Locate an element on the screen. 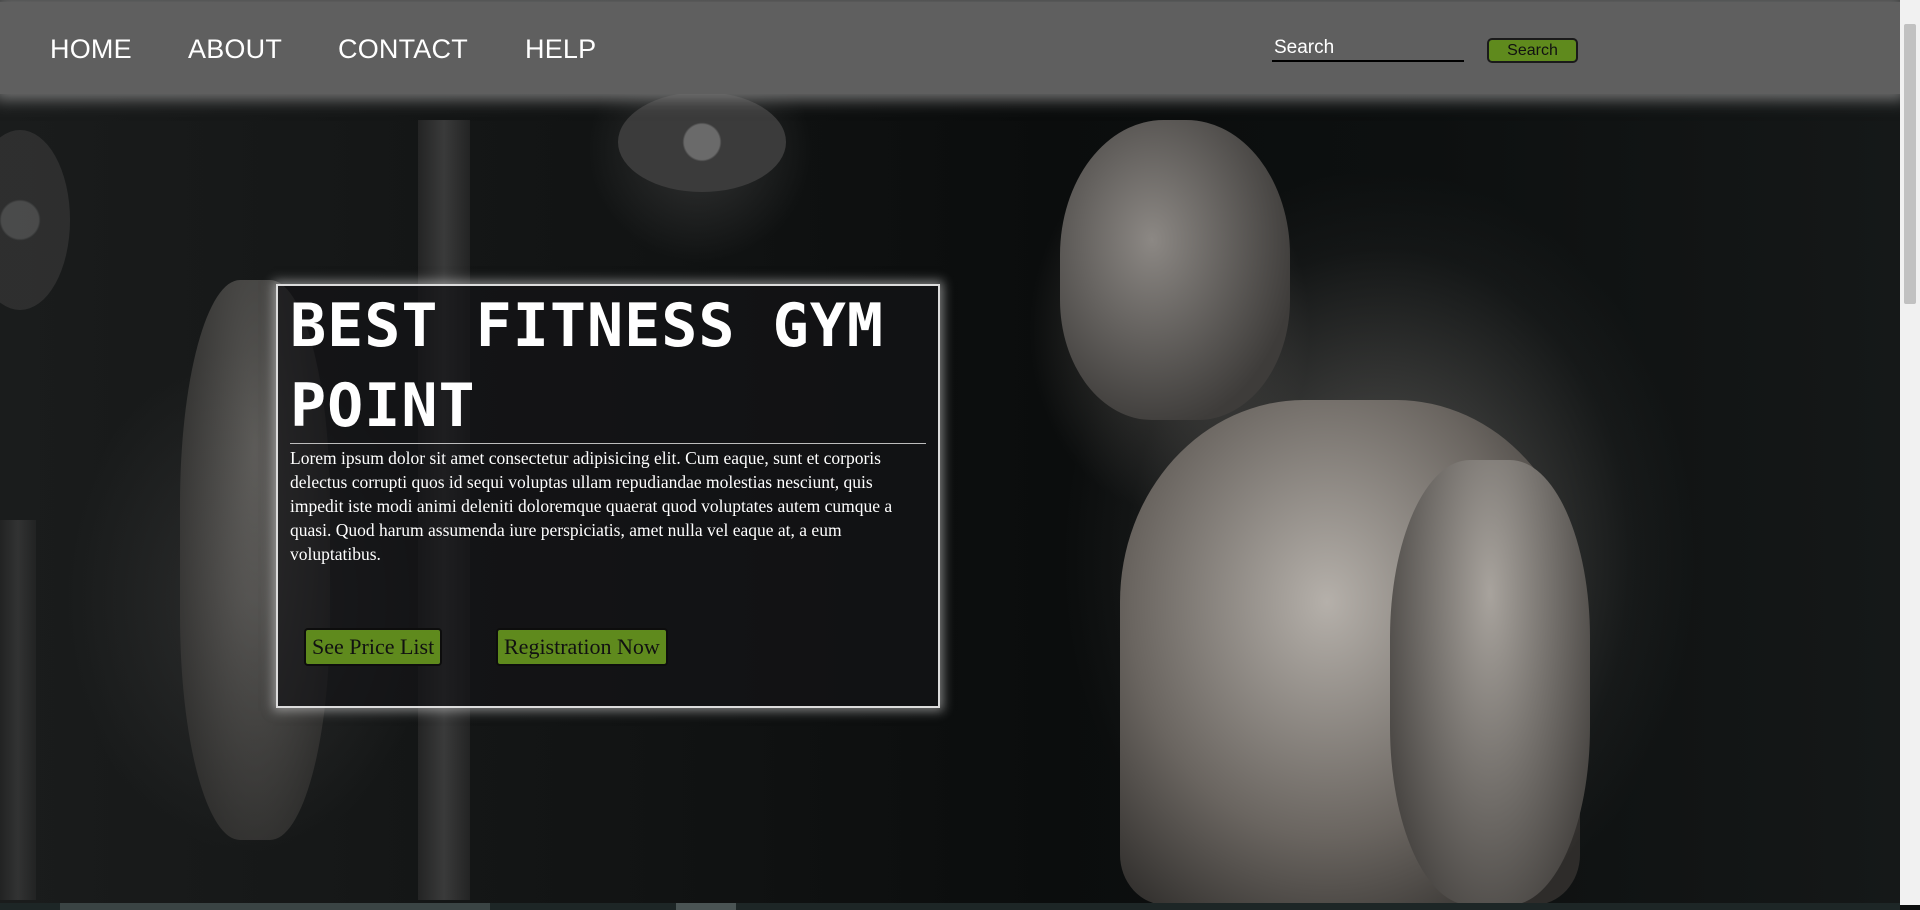 The height and width of the screenshot is (910, 1920). nav-home-link: HOME is located at coordinates (91, 49).